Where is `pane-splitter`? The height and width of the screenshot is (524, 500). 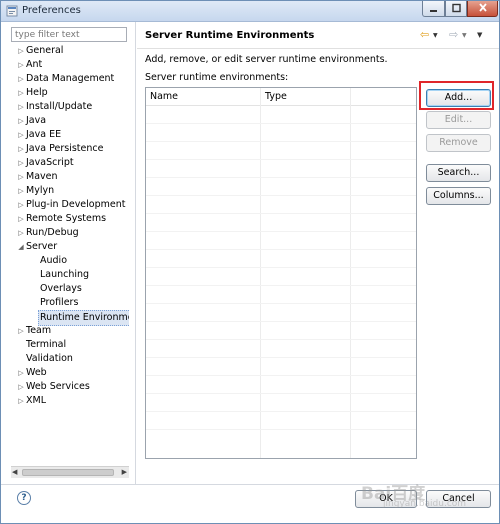 pane-splitter is located at coordinates (135, 253).